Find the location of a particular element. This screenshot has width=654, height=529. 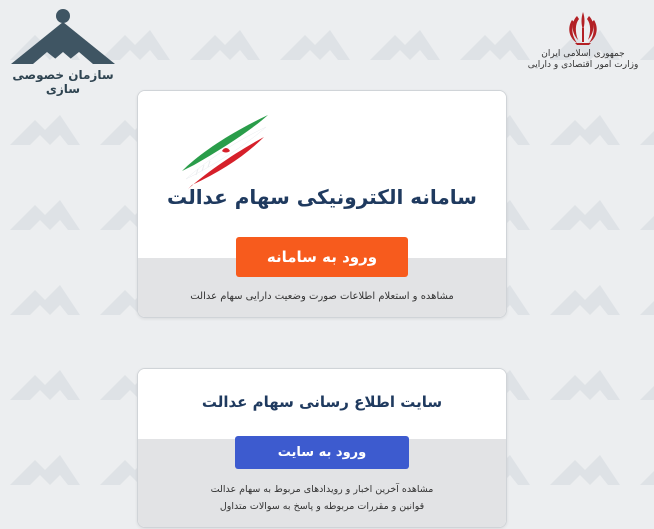

enter-system-button: ورود به سامانه is located at coordinates (322, 257).